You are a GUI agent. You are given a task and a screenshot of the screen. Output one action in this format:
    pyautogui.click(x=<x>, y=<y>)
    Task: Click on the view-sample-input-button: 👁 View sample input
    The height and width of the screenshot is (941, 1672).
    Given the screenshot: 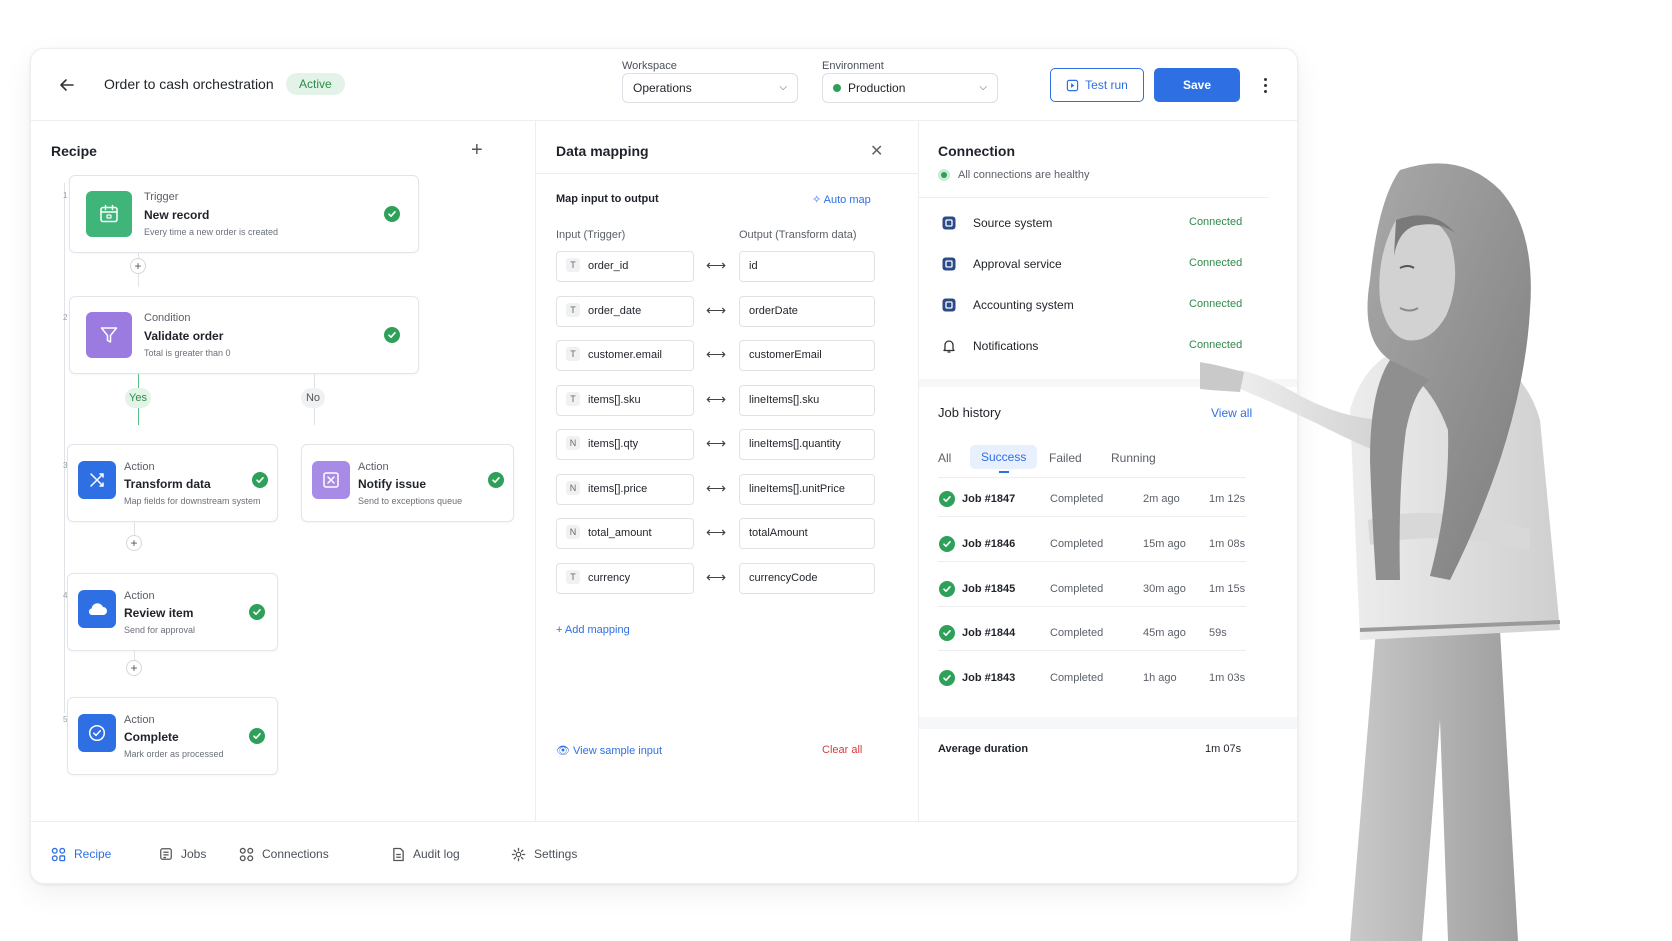 What is the action you would take?
    pyautogui.click(x=609, y=750)
    